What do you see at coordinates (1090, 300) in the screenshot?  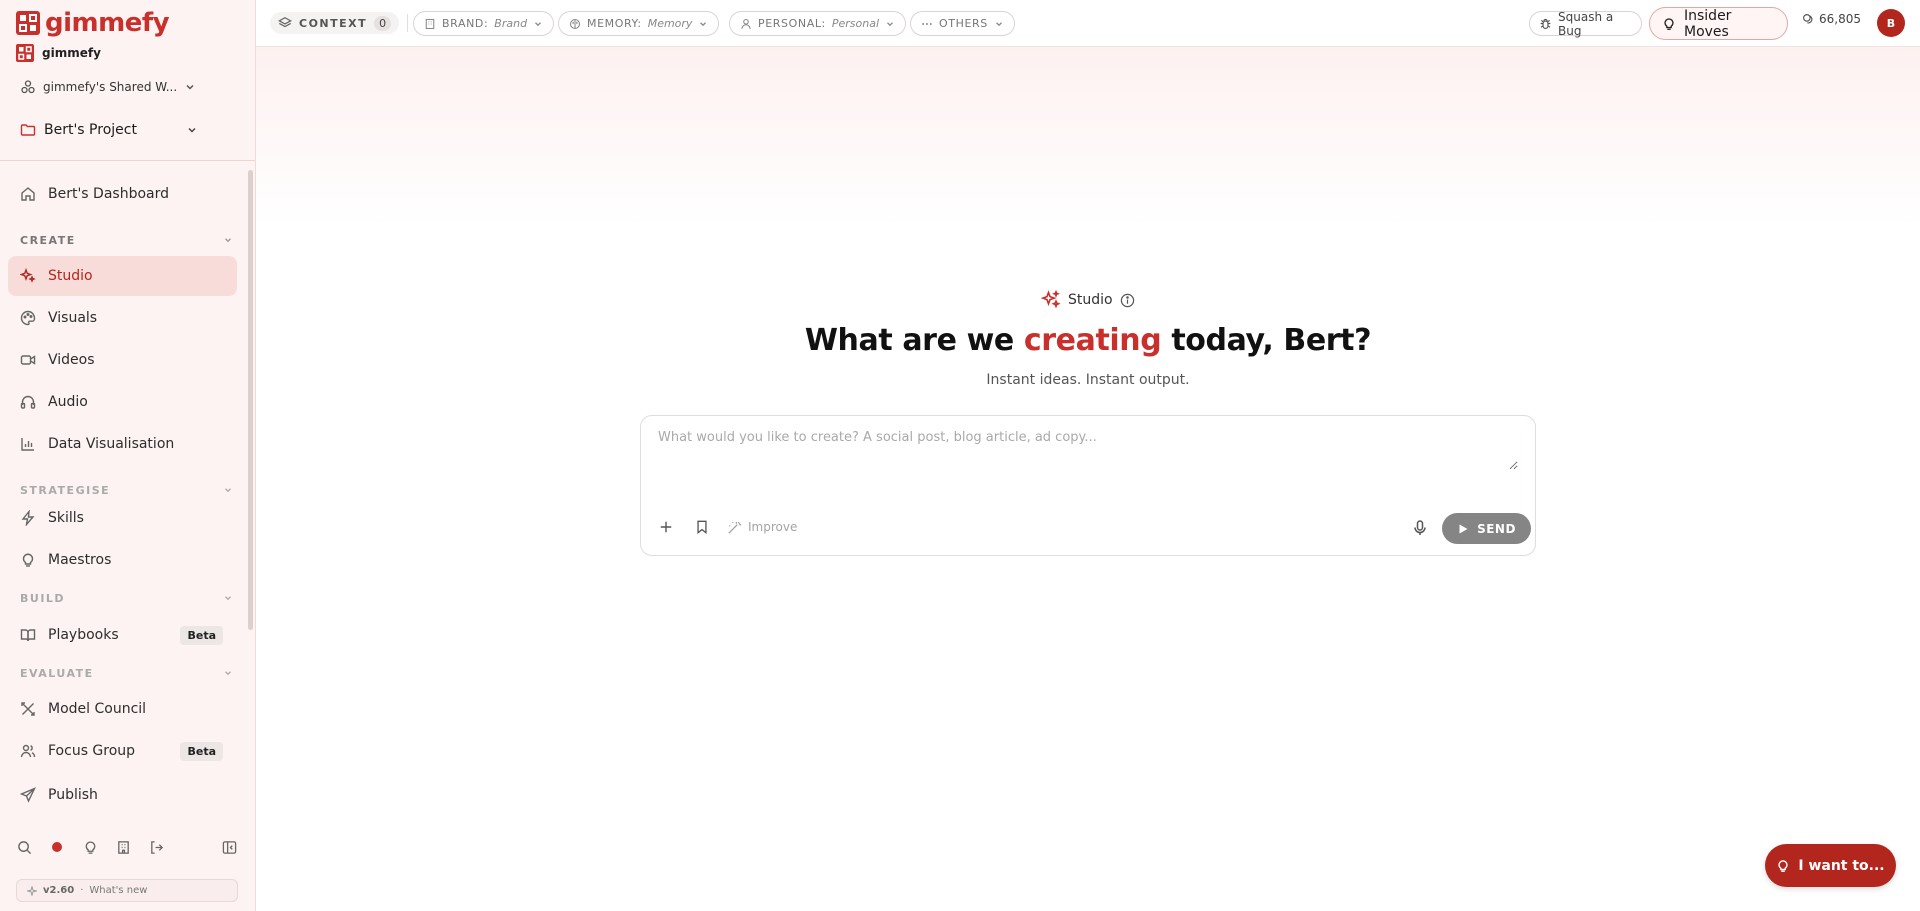 I see `studio-tag-label: Studio` at bounding box center [1090, 300].